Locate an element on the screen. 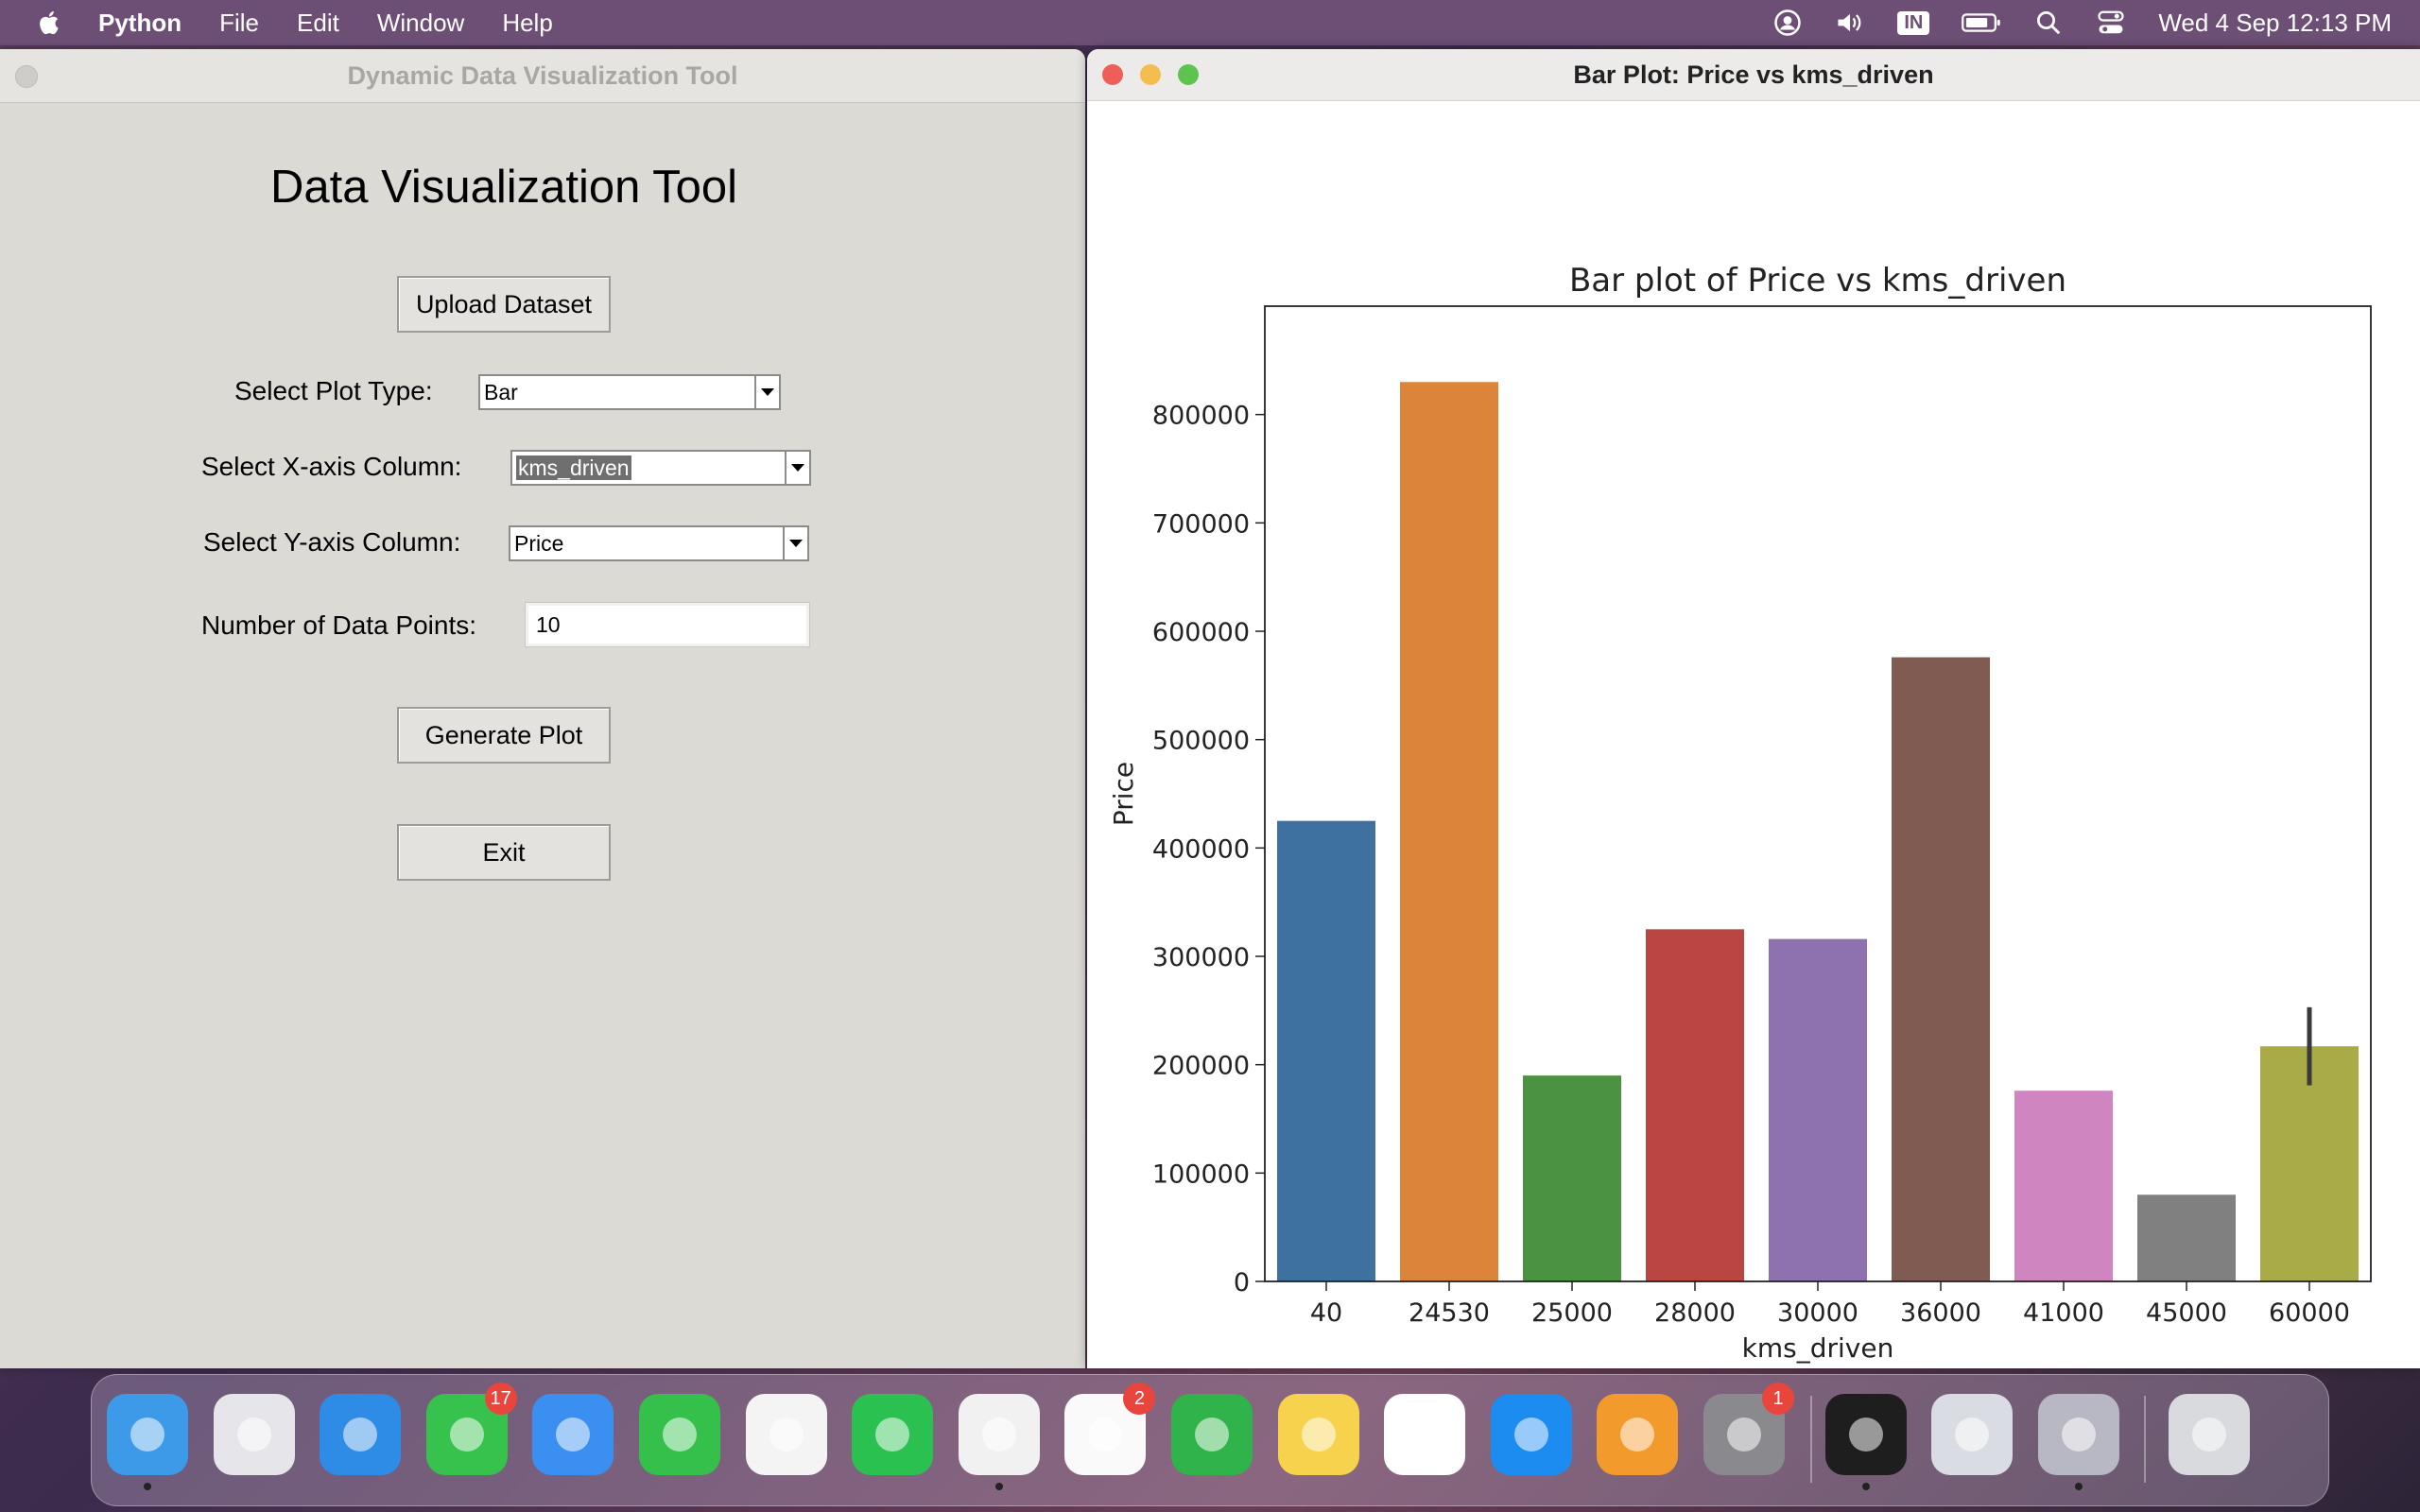  menu-app-python: Python is located at coordinates (140, 23).